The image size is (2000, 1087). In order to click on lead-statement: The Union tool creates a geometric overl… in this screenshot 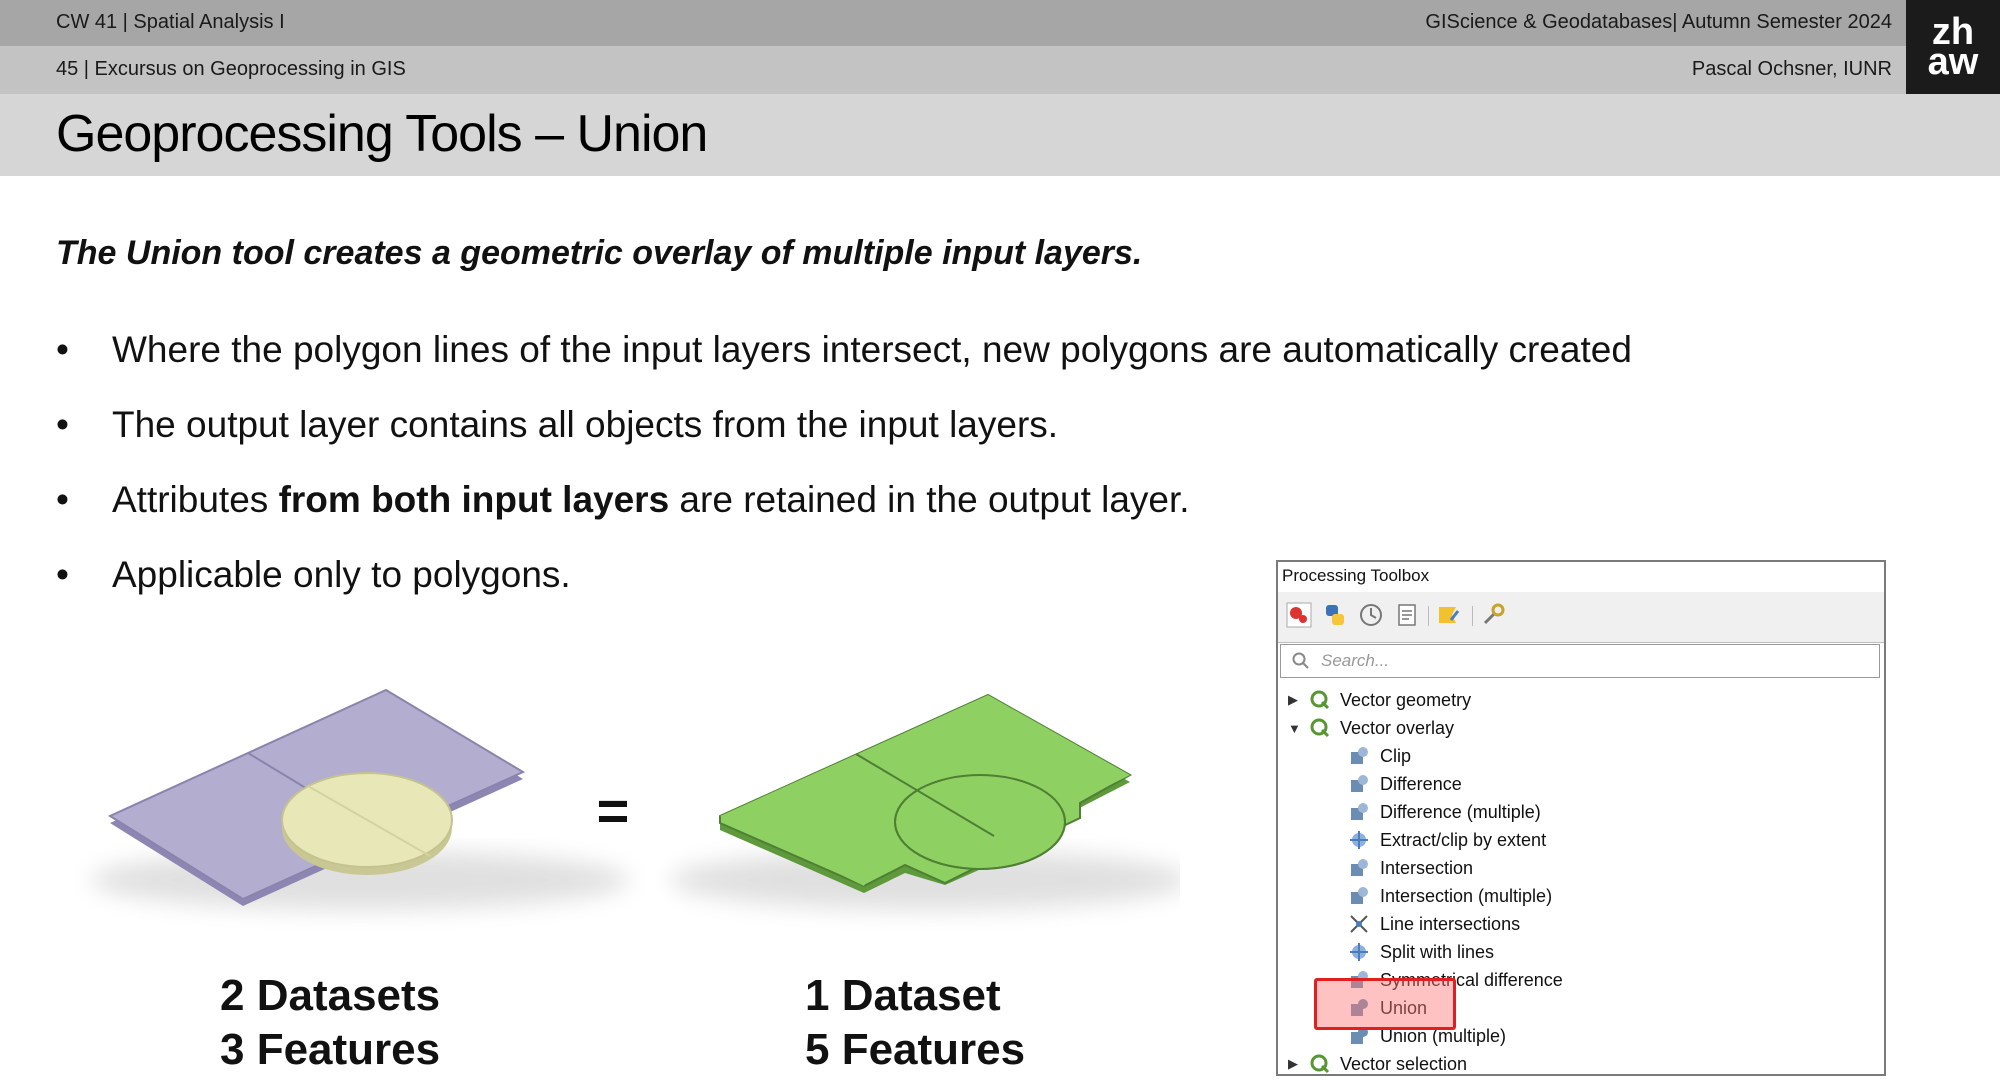, I will do `click(599, 253)`.